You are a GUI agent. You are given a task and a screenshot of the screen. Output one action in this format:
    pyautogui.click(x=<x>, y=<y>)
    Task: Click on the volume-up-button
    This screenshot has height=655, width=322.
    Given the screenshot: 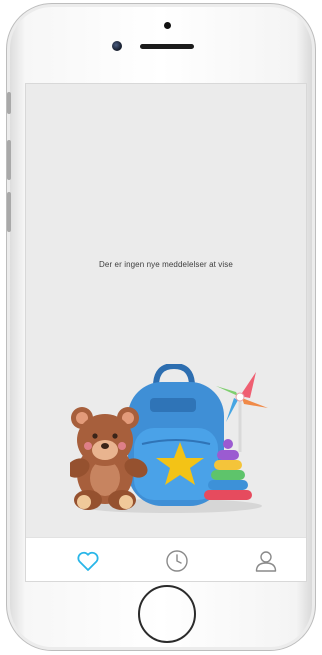 What is the action you would take?
    pyautogui.click(x=9, y=160)
    